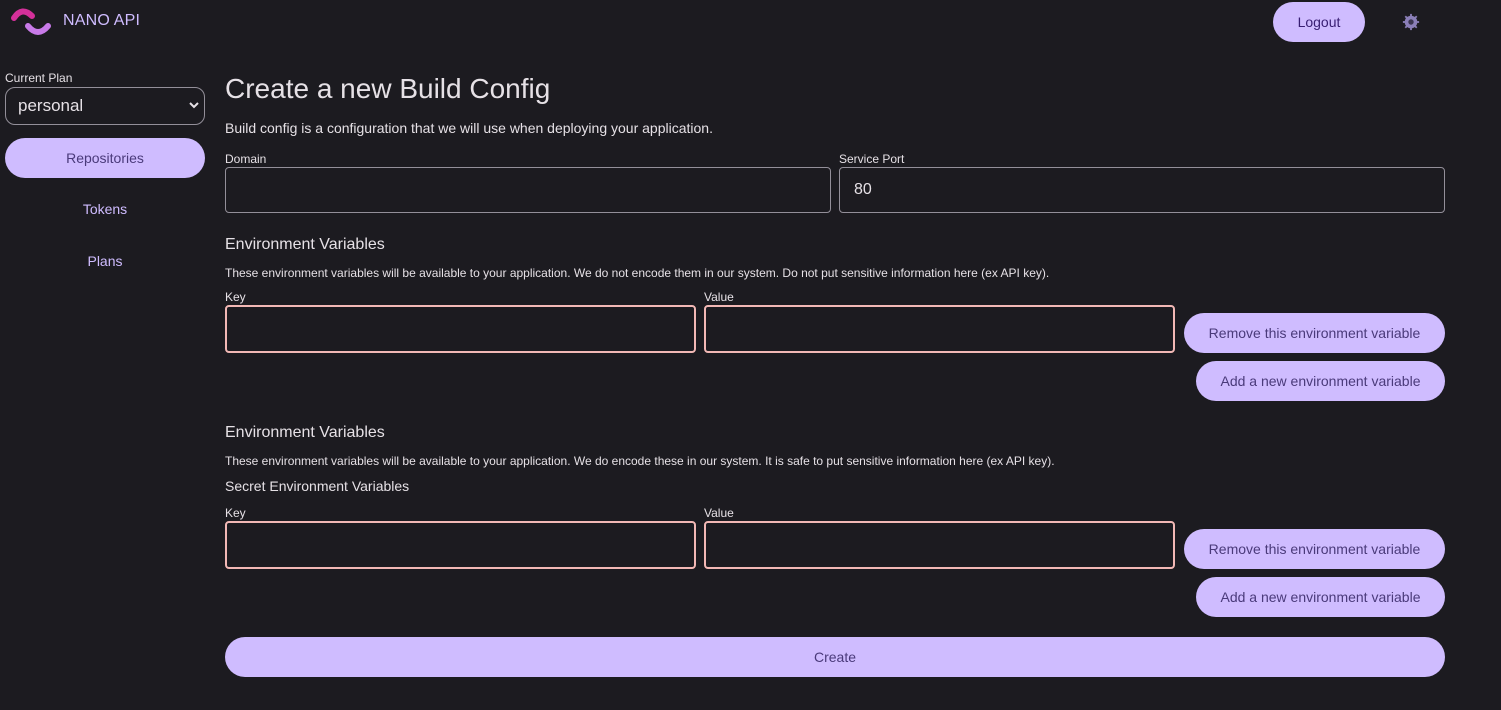 This screenshot has height=710, width=1501. Describe the element at coordinates (235, 297) in the screenshot. I see `env-key-label: Key` at that location.